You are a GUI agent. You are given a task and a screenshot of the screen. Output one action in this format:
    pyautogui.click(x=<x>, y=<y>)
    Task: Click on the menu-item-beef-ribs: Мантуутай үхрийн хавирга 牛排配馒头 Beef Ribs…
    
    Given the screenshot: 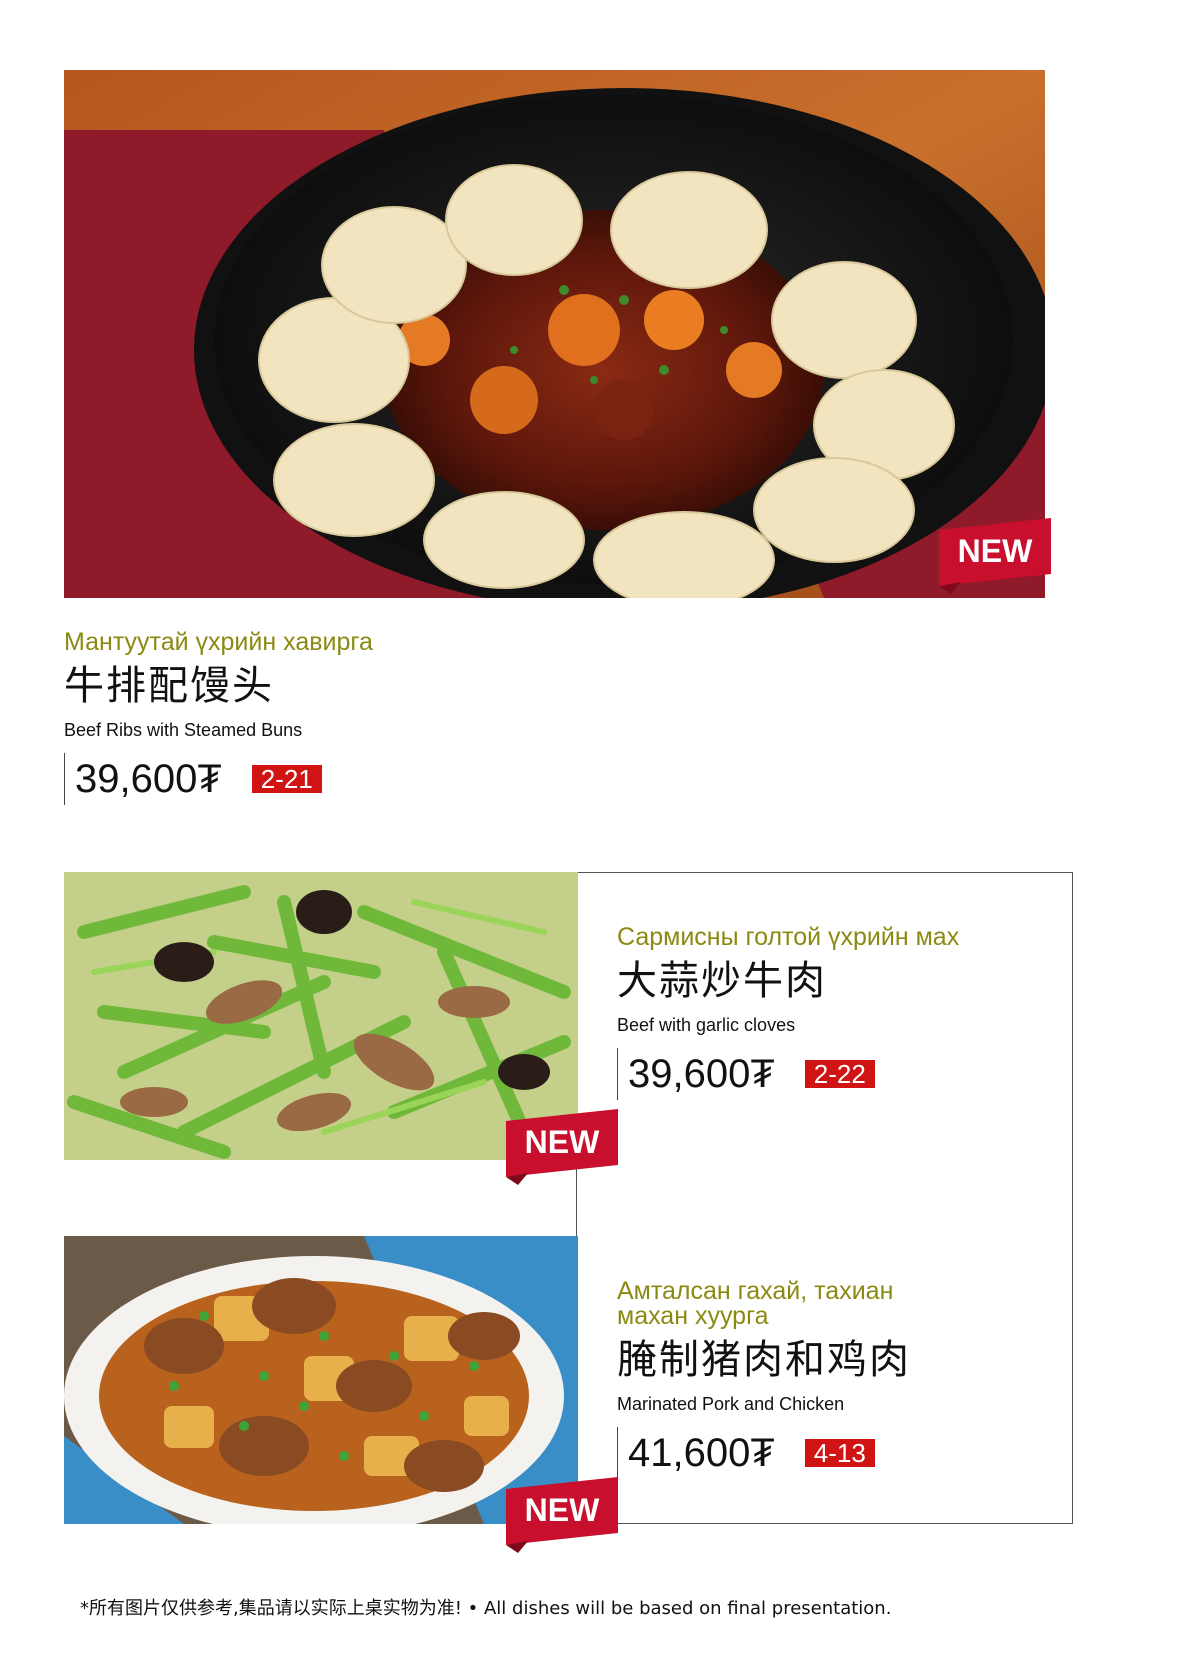 What is the action you would take?
    pyautogui.click(x=218, y=717)
    